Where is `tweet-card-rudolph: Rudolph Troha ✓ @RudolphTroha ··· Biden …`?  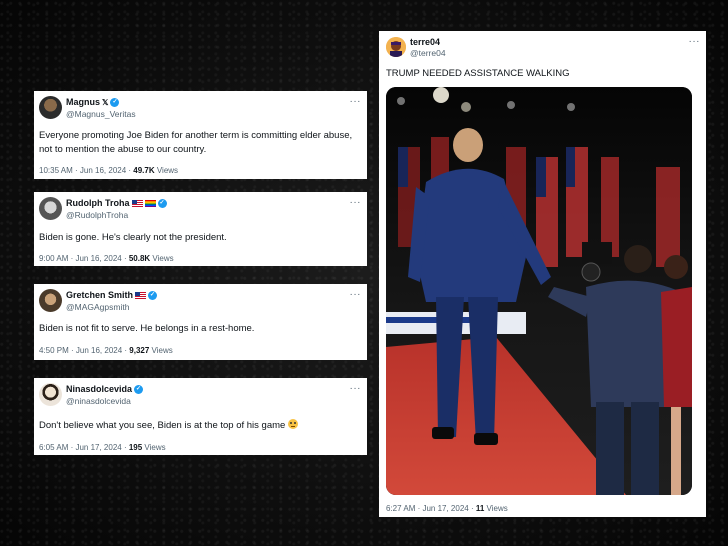 tweet-card-rudolph: Rudolph Troha ✓ @RudolphTroha ··· Biden … is located at coordinates (200, 229).